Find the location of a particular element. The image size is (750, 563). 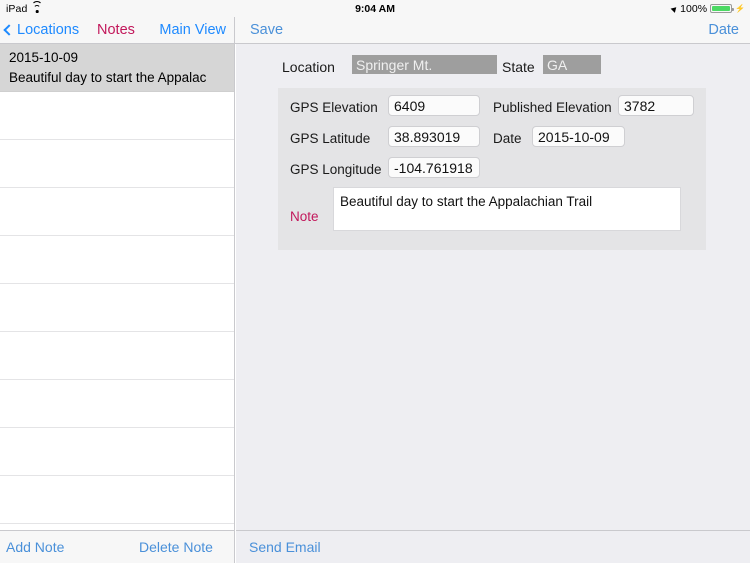

date-label: Date is located at coordinates (507, 138).